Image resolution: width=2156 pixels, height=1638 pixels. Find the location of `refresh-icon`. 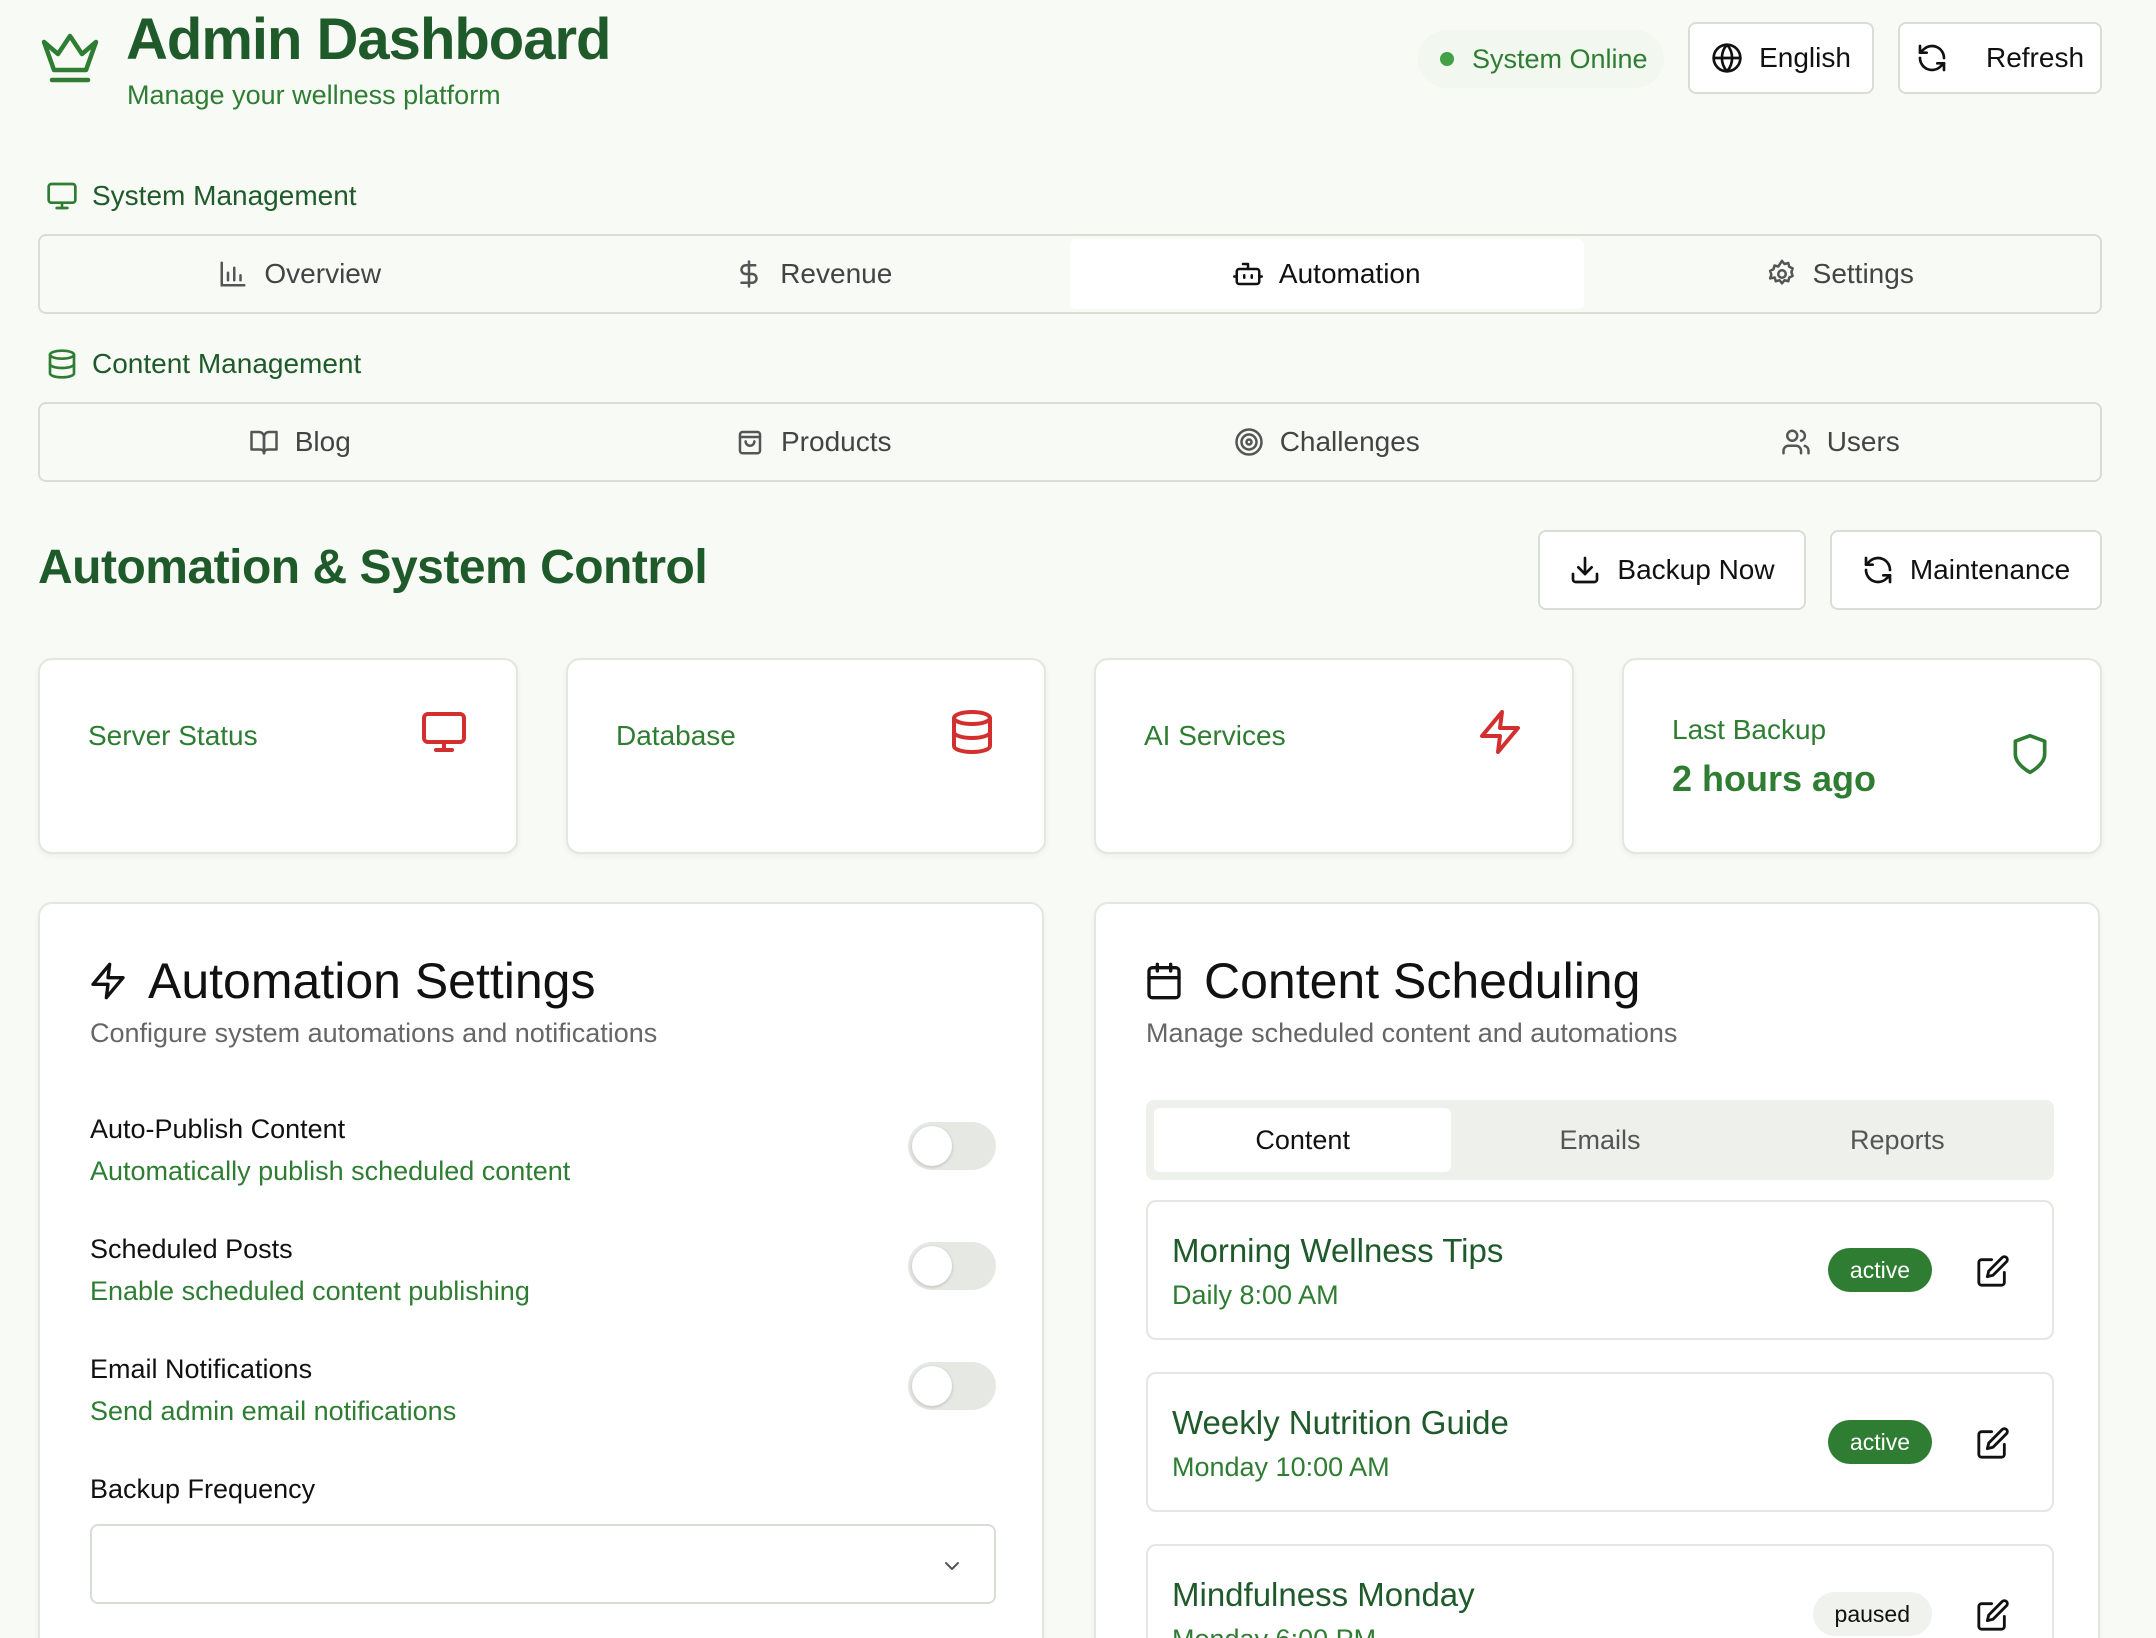

refresh-icon is located at coordinates (1878, 570).